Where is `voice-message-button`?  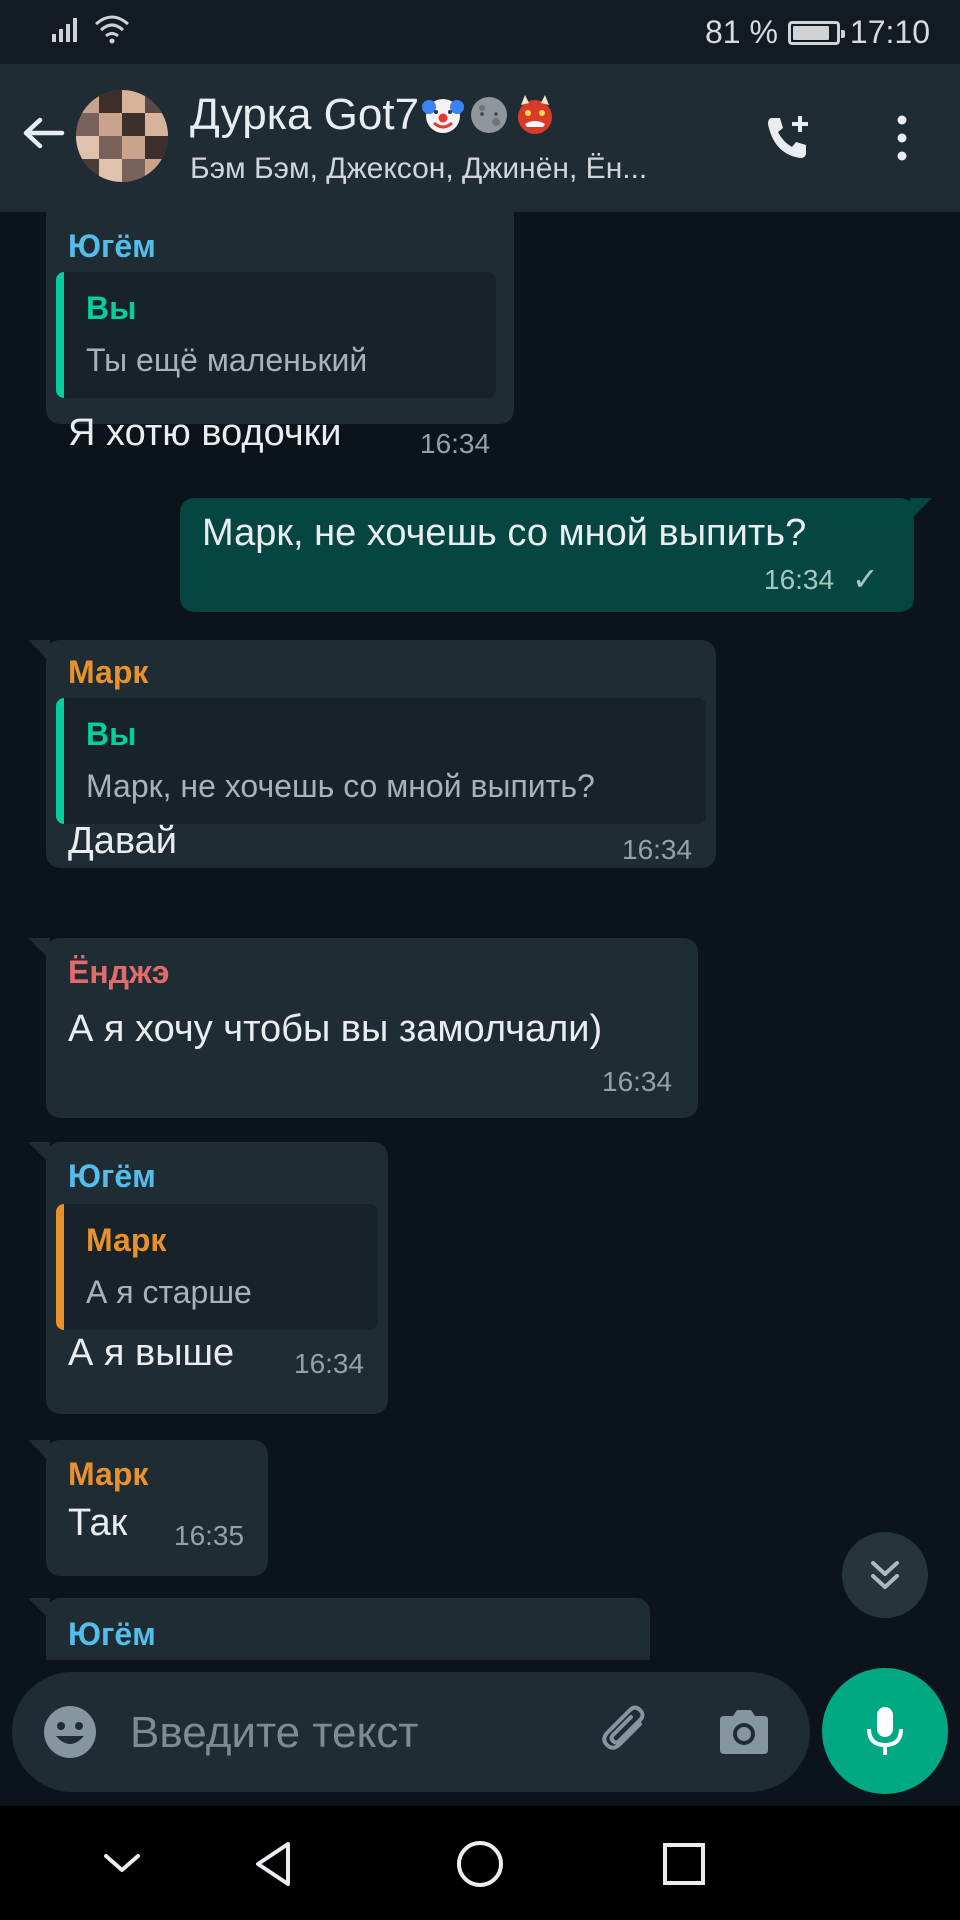 voice-message-button is located at coordinates (885, 1731).